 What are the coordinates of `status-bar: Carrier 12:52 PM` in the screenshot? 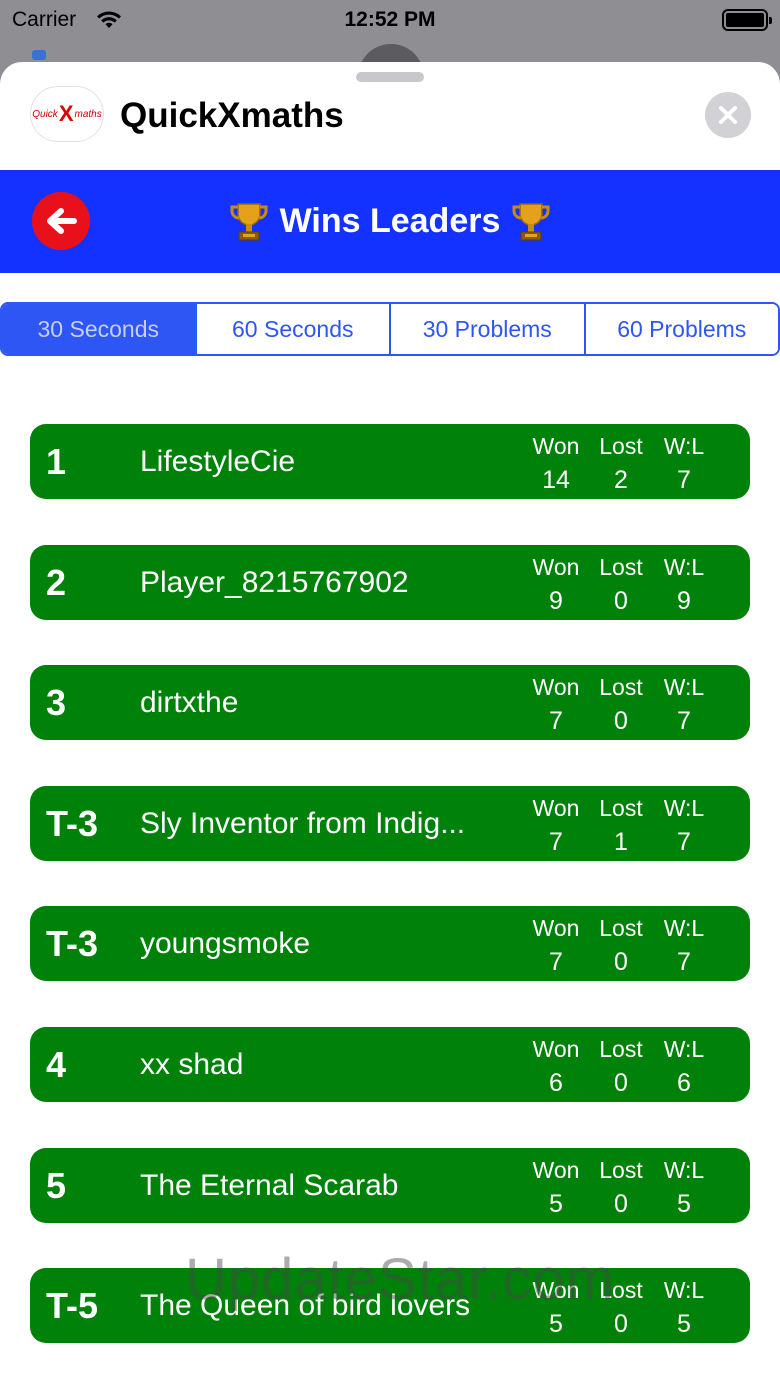 It's located at (390, 20).